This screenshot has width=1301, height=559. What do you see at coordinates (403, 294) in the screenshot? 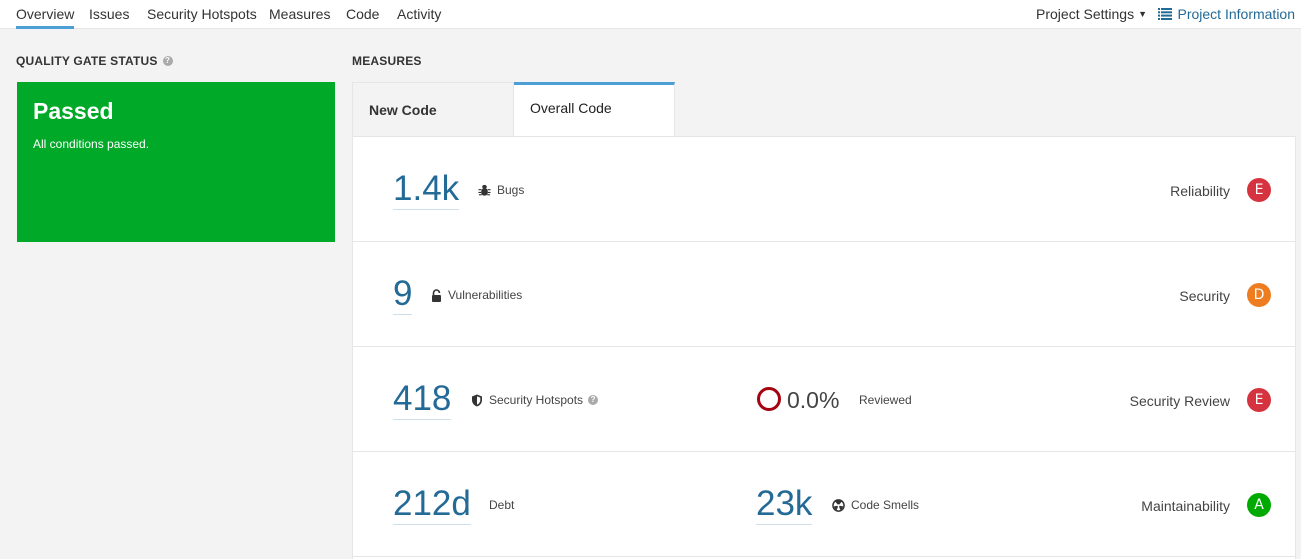
I see `vulnerabilities-count: 9` at bounding box center [403, 294].